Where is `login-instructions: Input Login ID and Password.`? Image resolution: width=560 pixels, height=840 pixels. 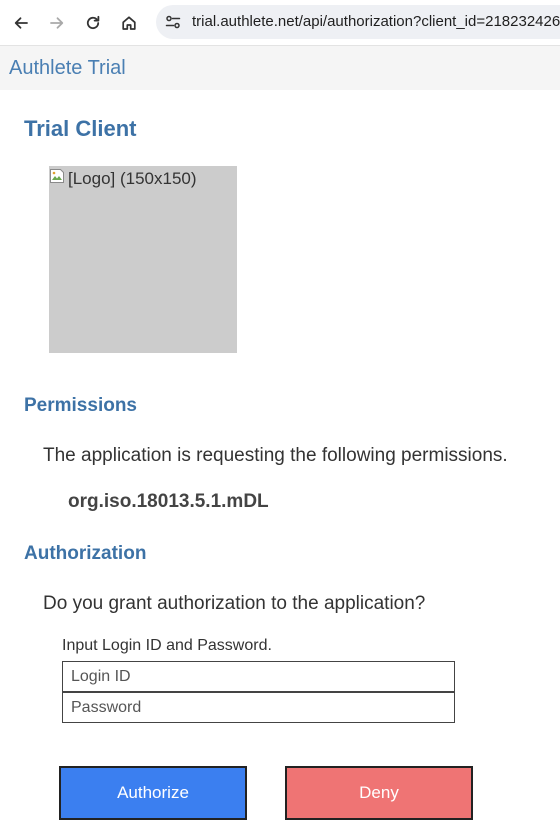
login-instructions: Input Login ID and Password. is located at coordinates (167, 645).